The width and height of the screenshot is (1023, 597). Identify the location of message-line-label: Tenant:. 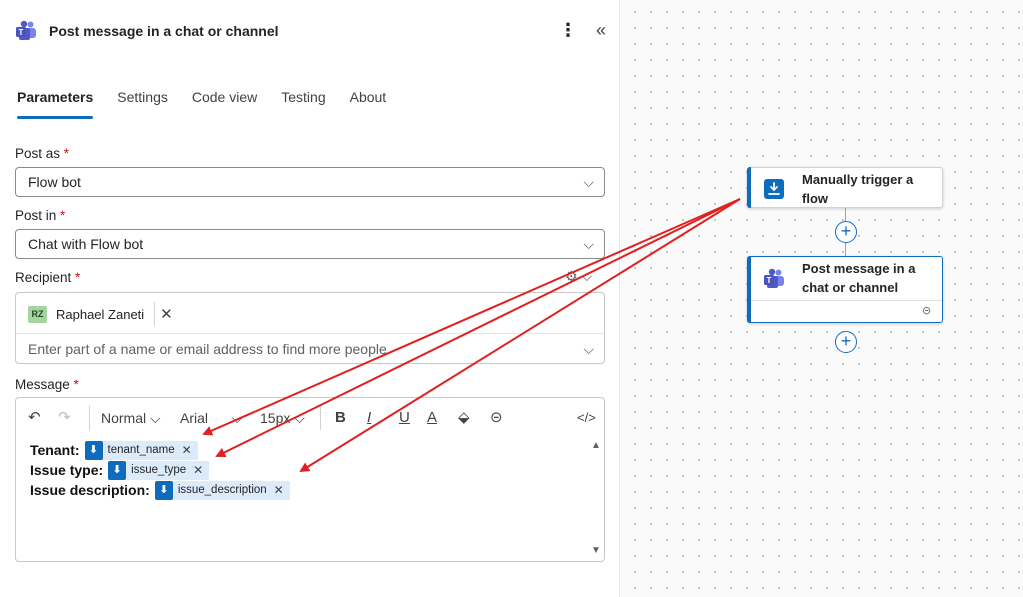
(55, 450).